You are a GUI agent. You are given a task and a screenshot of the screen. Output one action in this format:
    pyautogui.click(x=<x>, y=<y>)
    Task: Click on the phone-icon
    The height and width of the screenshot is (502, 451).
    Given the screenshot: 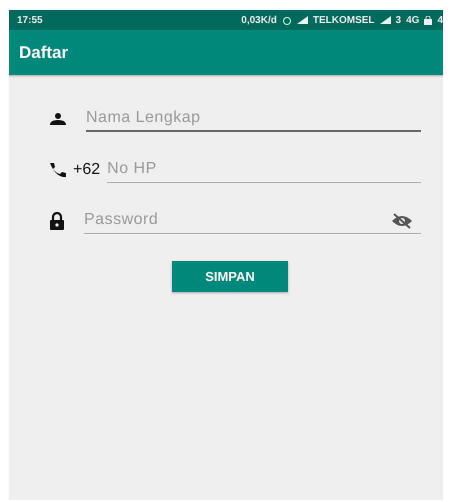 What is the action you would take?
    pyautogui.click(x=58, y=170)
    